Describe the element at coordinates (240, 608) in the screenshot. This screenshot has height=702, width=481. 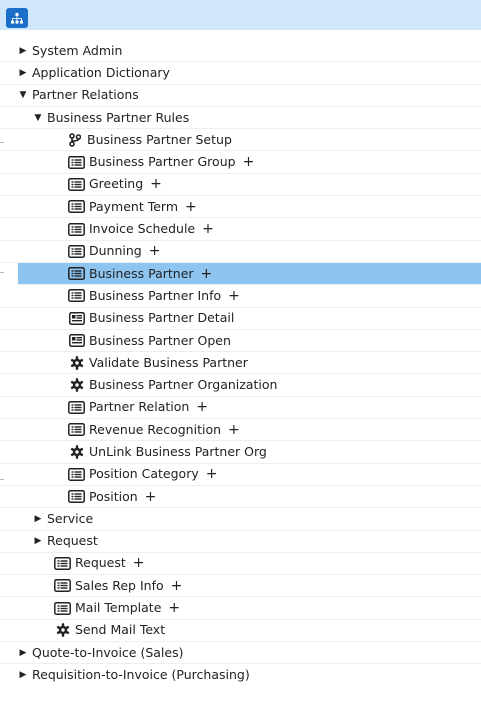
I see `menu-item-mail-template: Mail Template +` at that location.